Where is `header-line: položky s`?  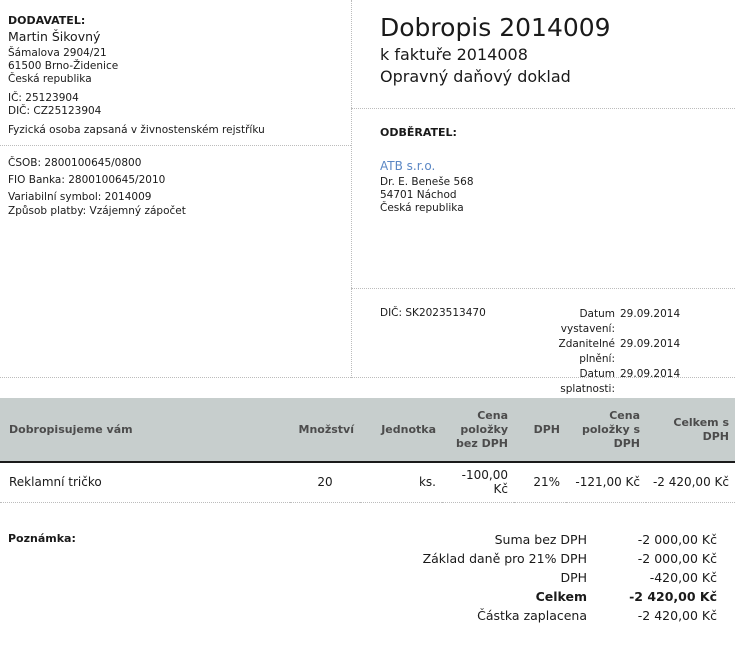
header-line: položky s is located at coordinates (610, 429).